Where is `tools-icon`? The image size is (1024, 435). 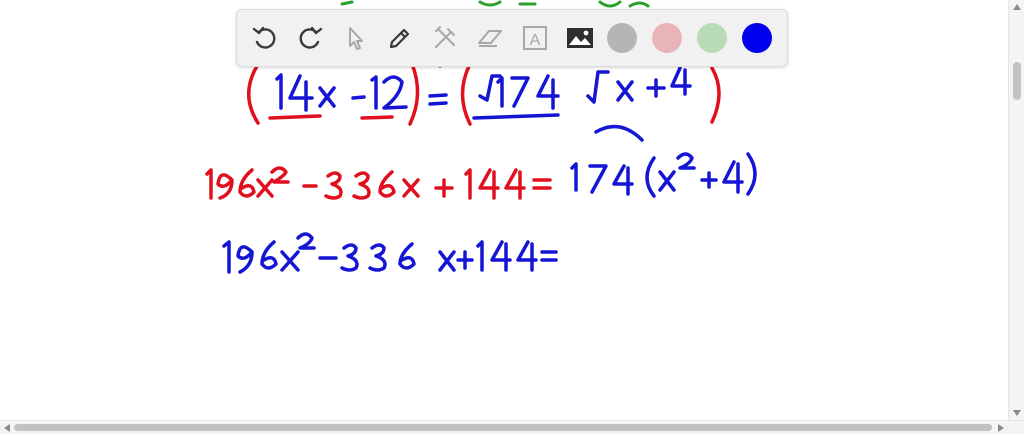
tools-icon is located at coordinates (445, 37).